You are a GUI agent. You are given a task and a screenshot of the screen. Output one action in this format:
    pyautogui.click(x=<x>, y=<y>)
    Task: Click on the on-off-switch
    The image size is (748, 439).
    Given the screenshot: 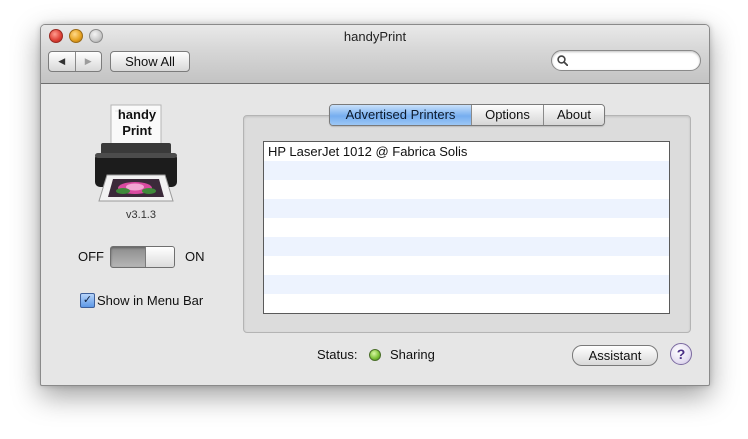 What is the action you would take?
    pyautogui.click(x=142, y=257)
    